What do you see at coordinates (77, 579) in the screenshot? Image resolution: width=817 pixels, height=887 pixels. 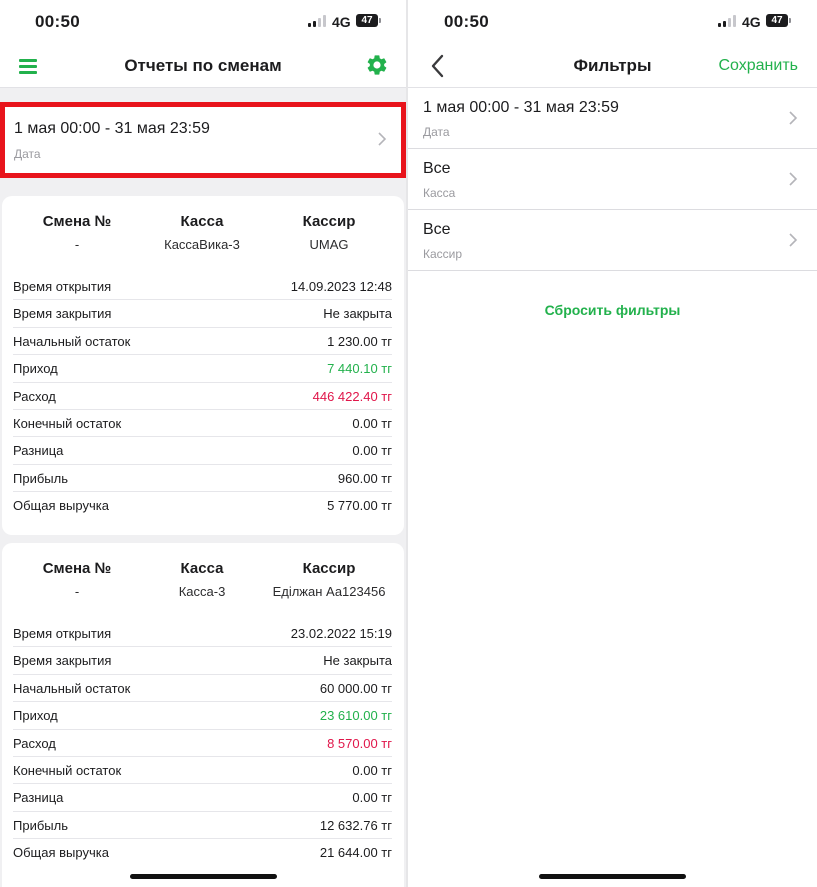 I see `shift-number-column: Смена № -` at bounding box center [77, 579].